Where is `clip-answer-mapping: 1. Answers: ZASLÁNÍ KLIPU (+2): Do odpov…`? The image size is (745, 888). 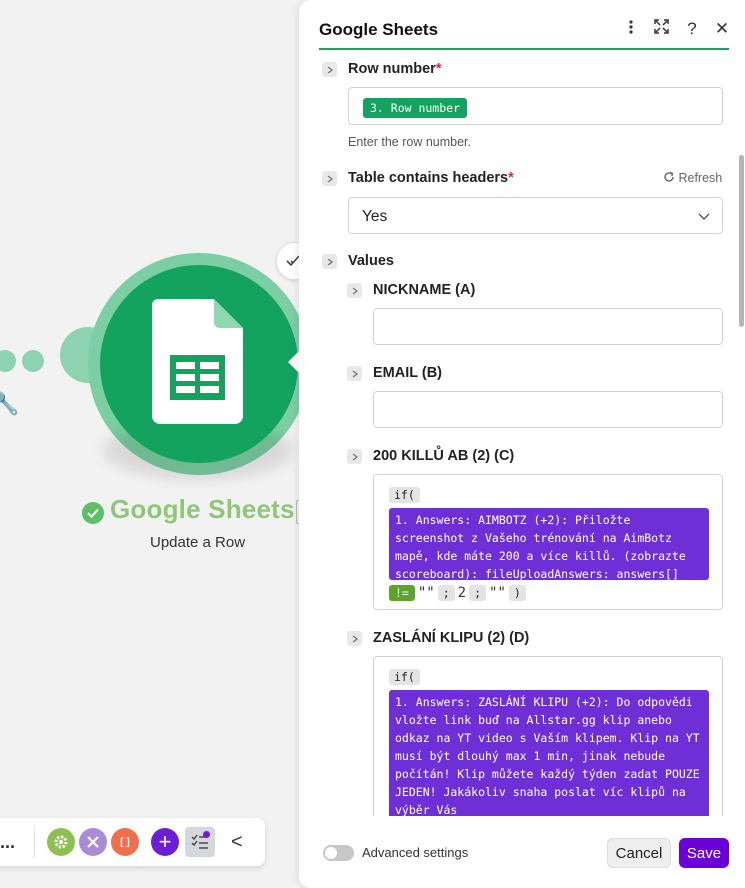
clip-answer-mapping: 1. Answers: ZASLÁNÍ KLIPU (+2): Do odpov… is located at coordinates (549, 753).